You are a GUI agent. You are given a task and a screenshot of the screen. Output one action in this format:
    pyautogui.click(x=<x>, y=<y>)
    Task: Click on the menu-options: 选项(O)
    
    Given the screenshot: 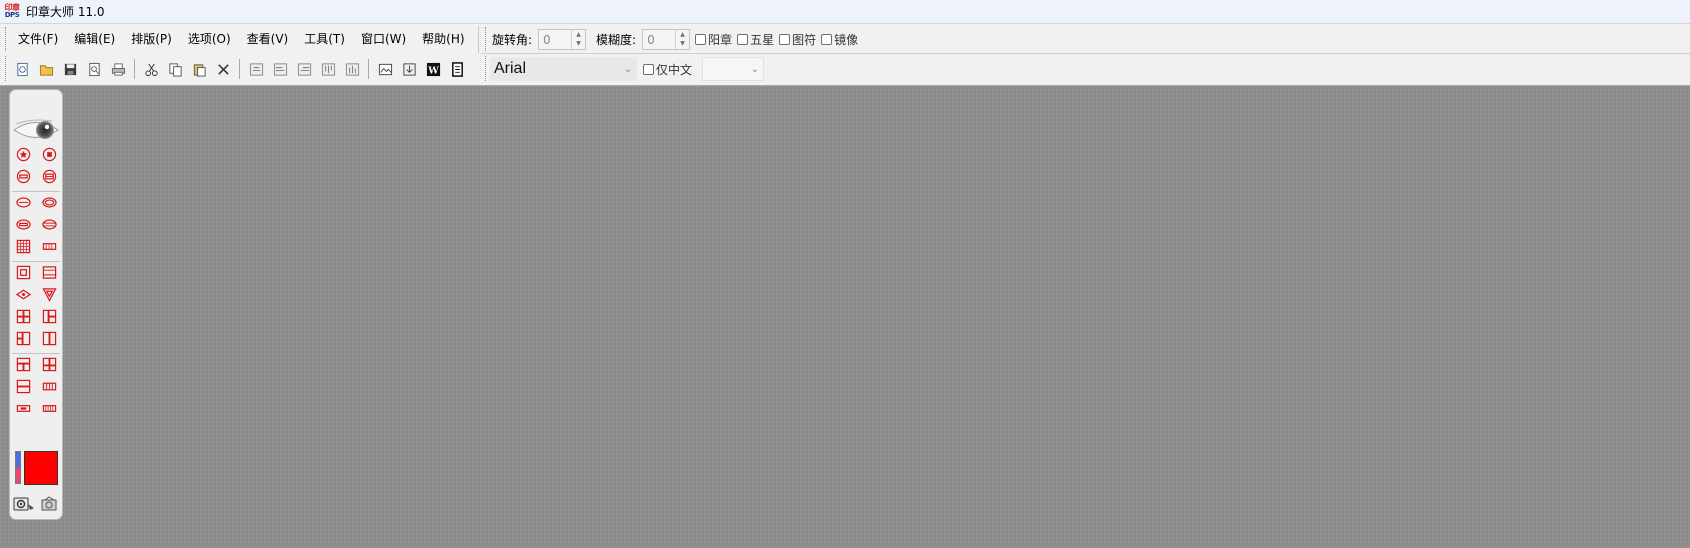 What is the action you would take?
    pyautogui.click(x=209, y=39)
    